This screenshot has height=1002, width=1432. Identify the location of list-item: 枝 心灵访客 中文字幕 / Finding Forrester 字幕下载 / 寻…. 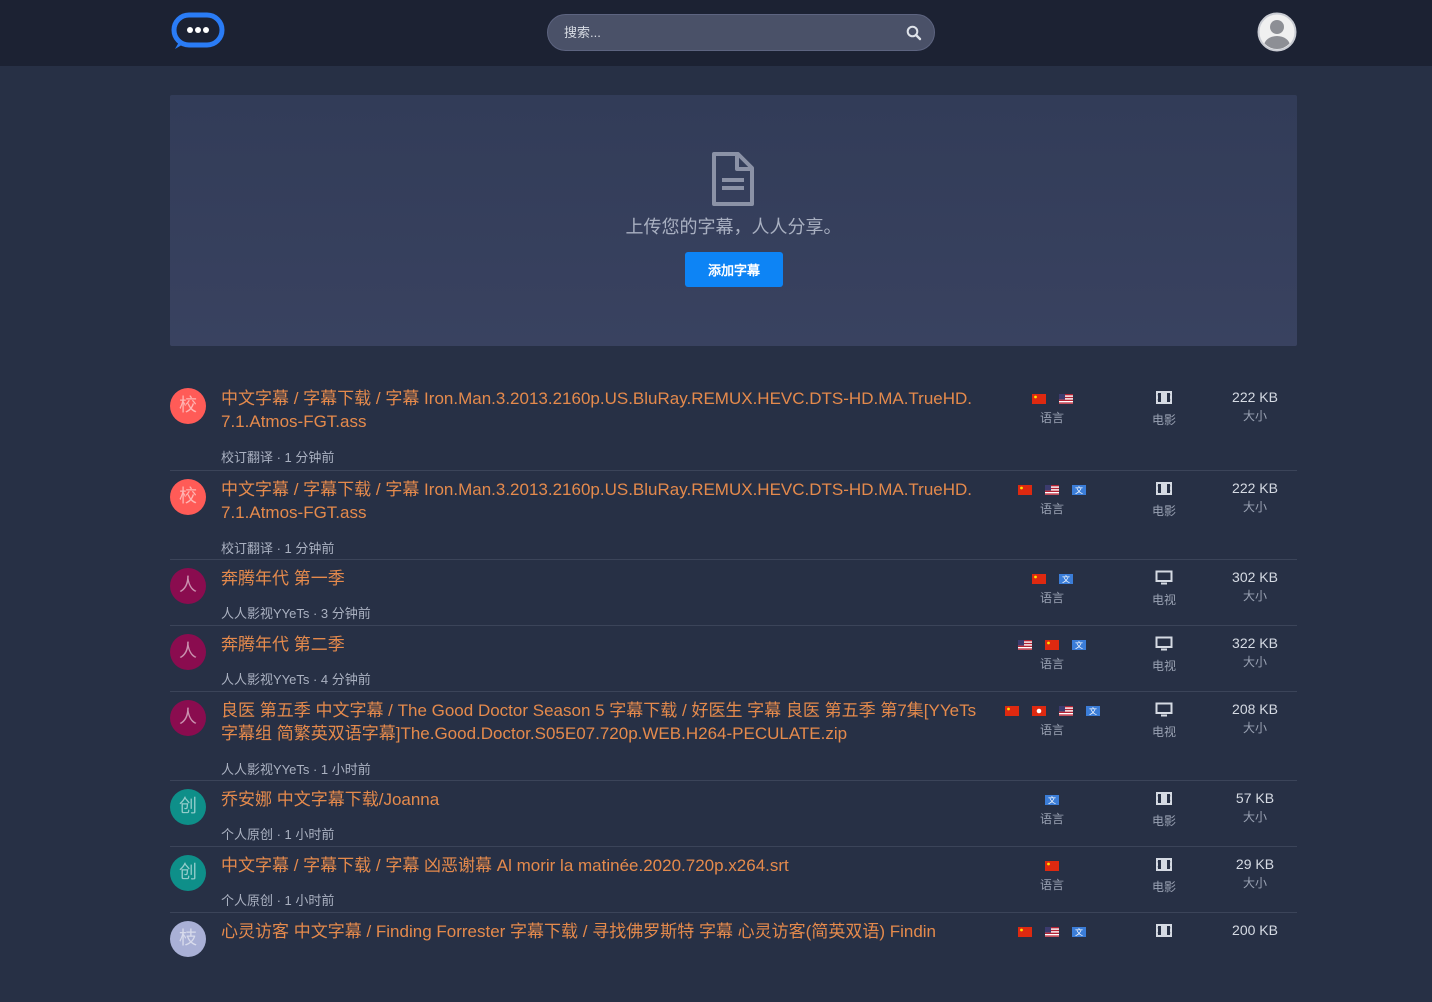
(733, 957).